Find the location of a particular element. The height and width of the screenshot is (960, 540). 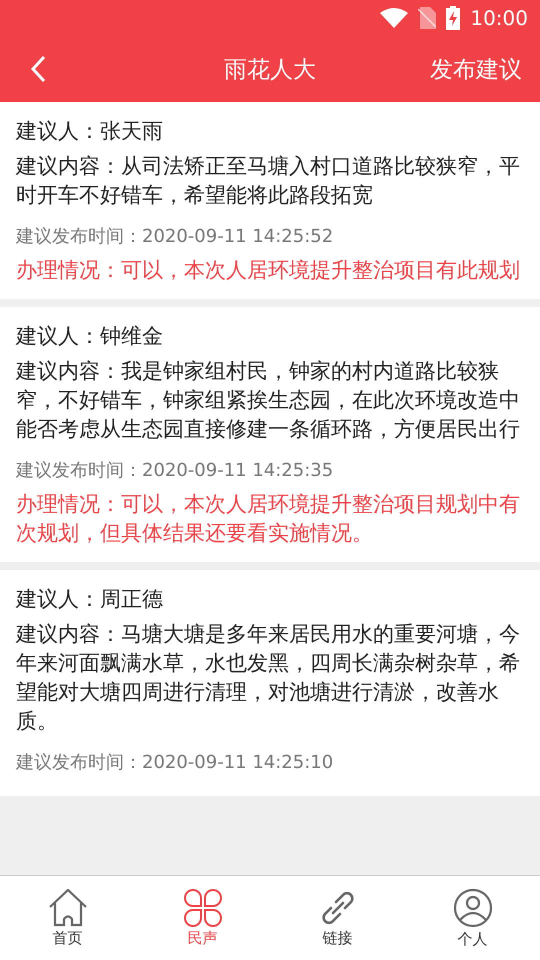

publish-time-text: 建议发布时间：2020-09-11 14:25:10 is located at coordinates (175, 762).